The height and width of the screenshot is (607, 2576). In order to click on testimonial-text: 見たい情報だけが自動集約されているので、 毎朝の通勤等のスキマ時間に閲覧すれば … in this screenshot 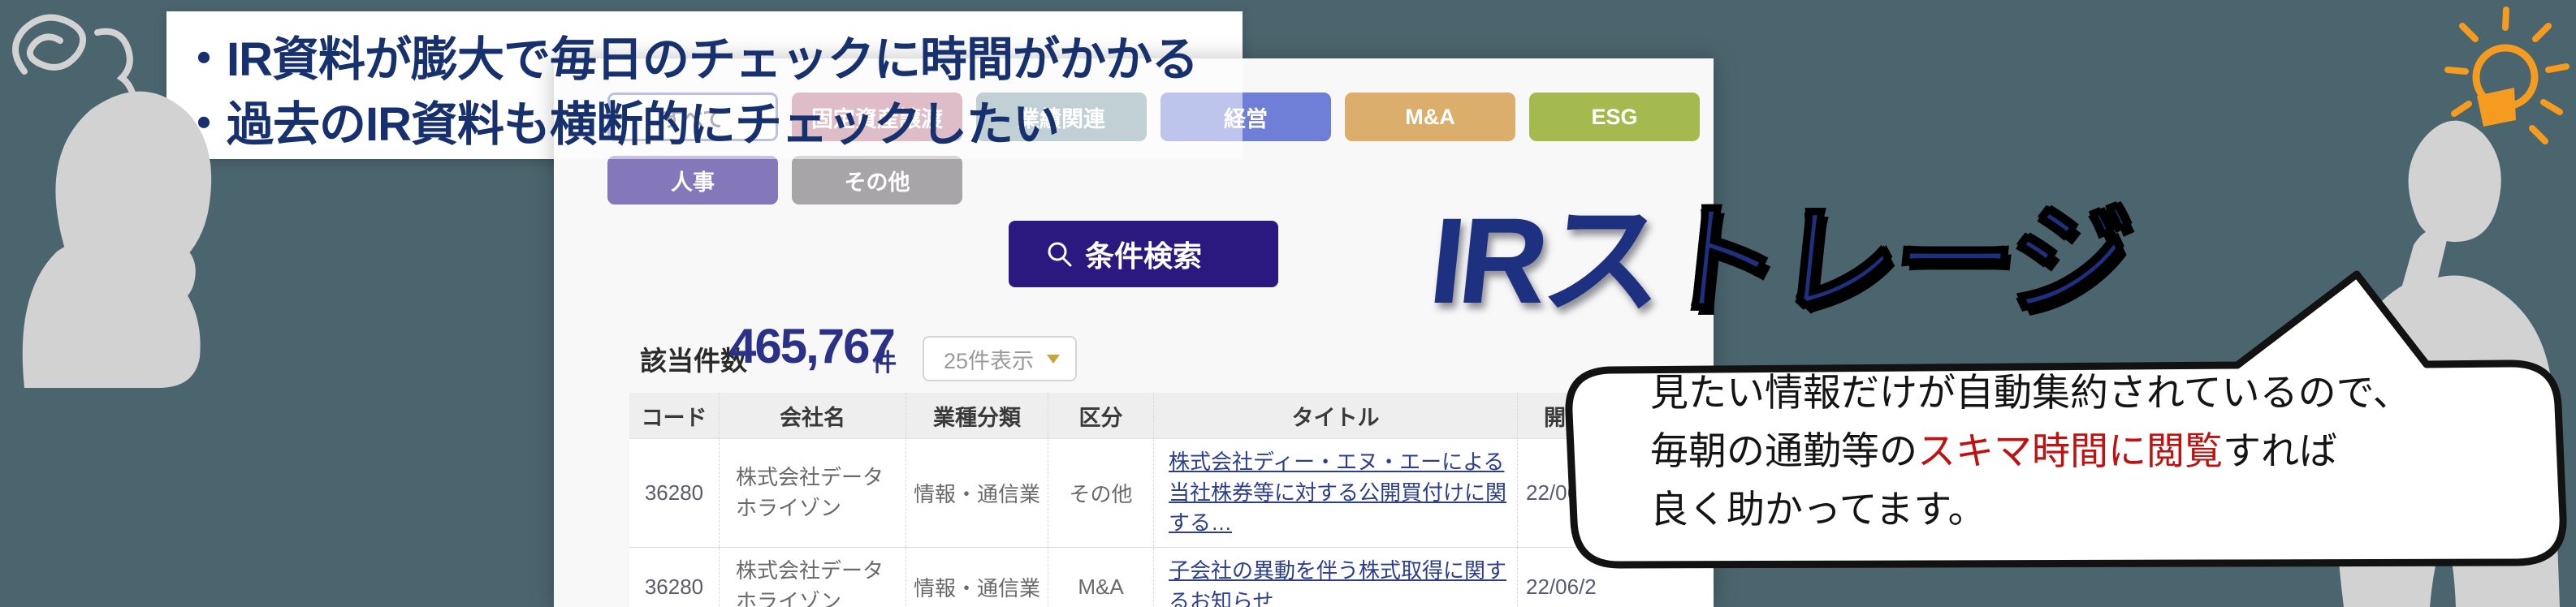, I will do `click(2030, 451)`.